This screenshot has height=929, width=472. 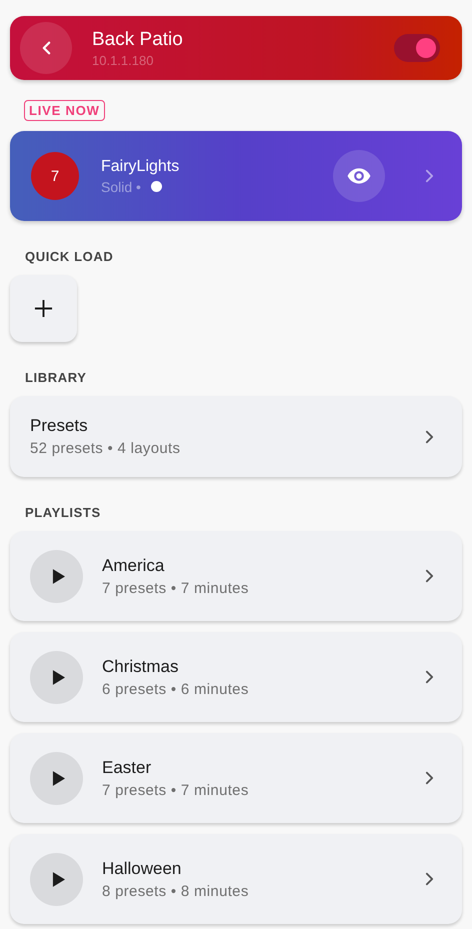 What do you see at coordinates (127, 768) in the screenshot?
I see `item-title: Easter` at bounding box center [127, 768].